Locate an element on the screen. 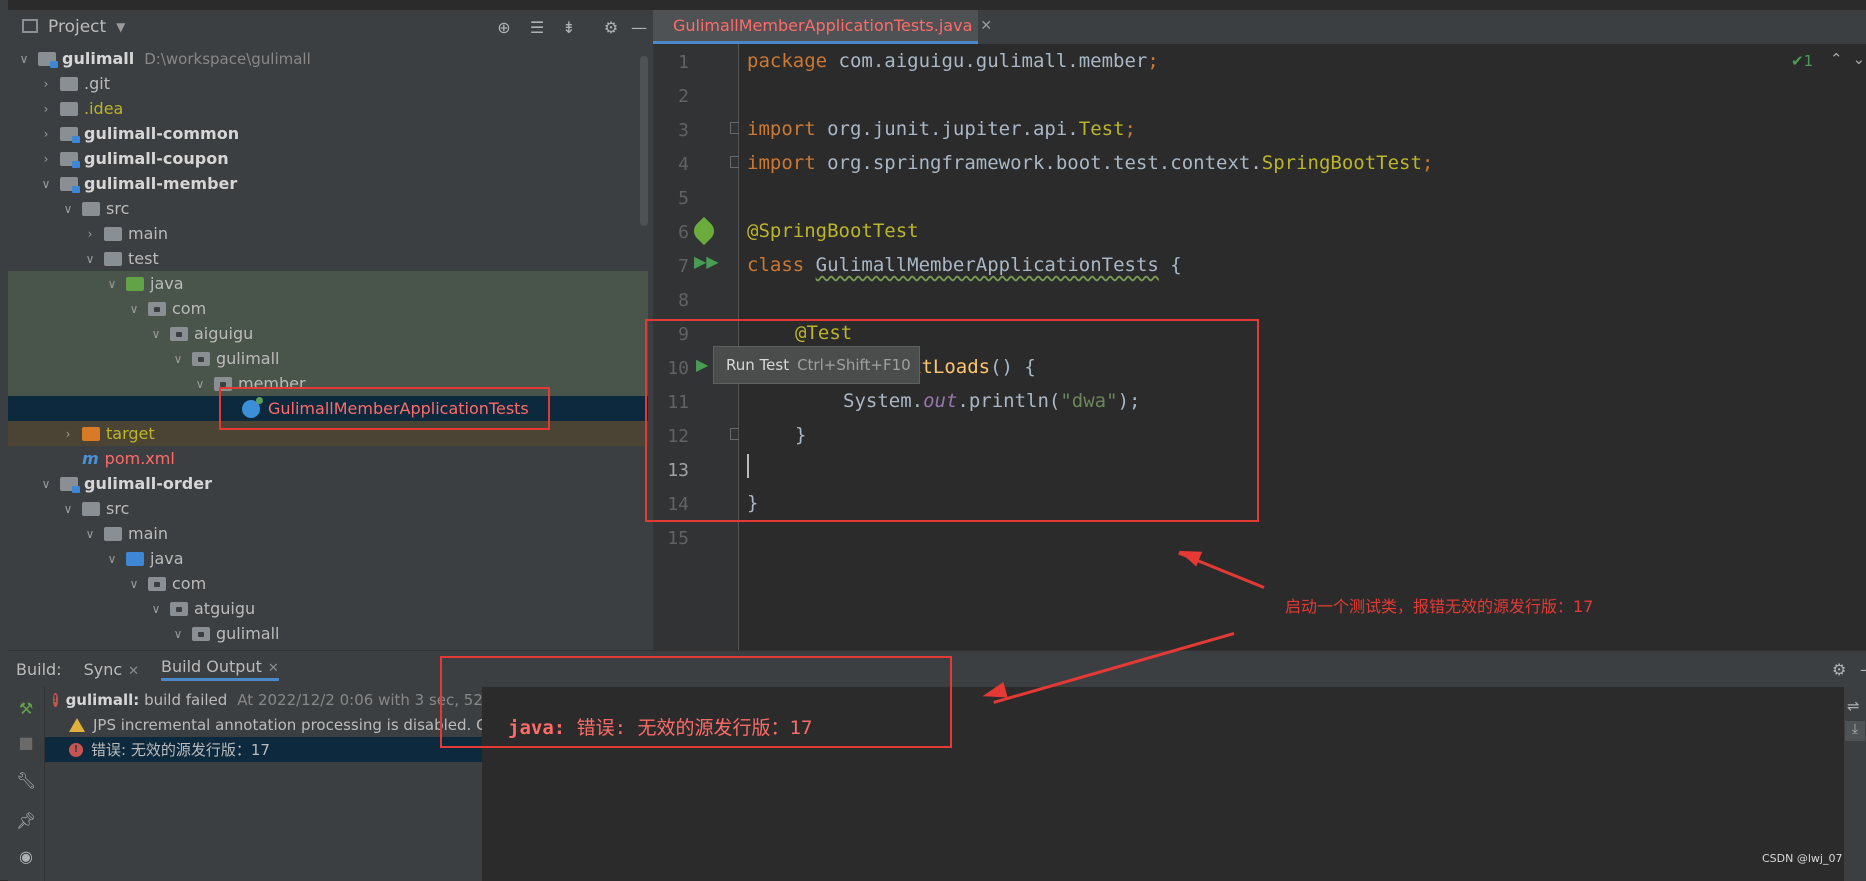 This screenshot has width=1866, height=881. tree-item-git: › .git is located at coordinates (328, 83).